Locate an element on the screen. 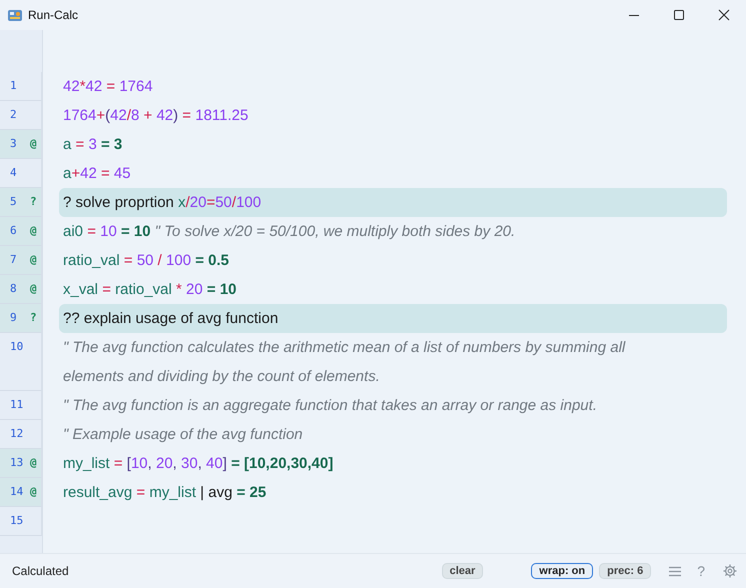  line-number: 2 is located at coordinates (14, 114).